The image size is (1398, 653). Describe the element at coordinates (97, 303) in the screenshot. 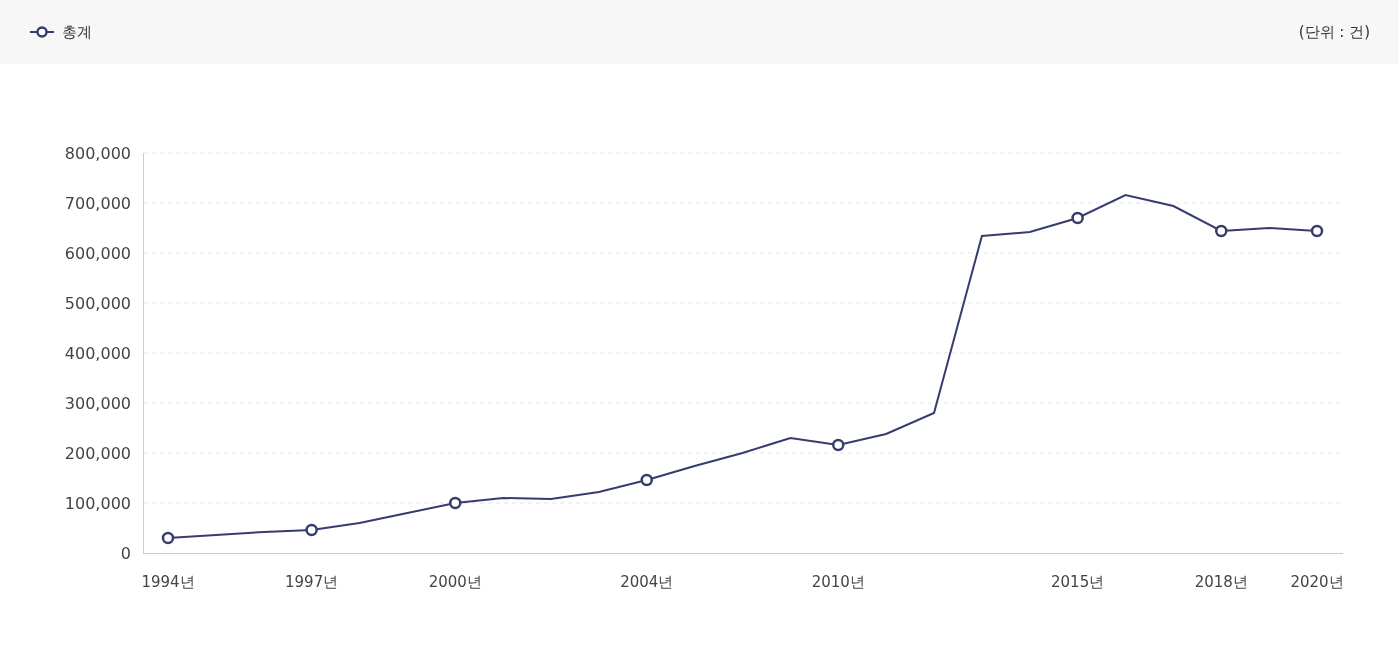

I see `axis-label: 500,000` at that location.